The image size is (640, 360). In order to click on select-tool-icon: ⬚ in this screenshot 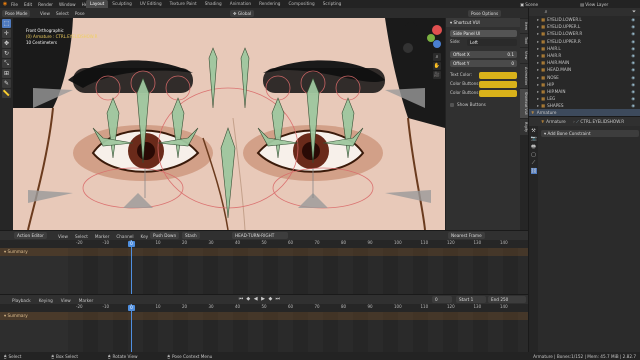, I will do `click(6, 23)`.